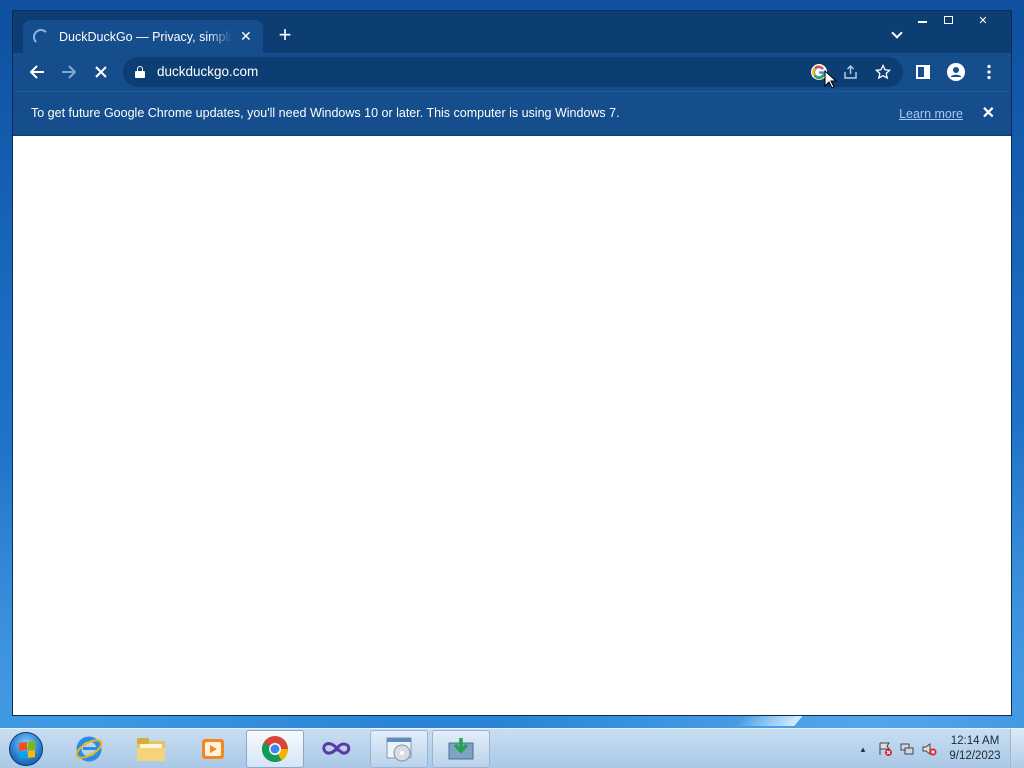  I want to click on share-button, so click(851, 72).